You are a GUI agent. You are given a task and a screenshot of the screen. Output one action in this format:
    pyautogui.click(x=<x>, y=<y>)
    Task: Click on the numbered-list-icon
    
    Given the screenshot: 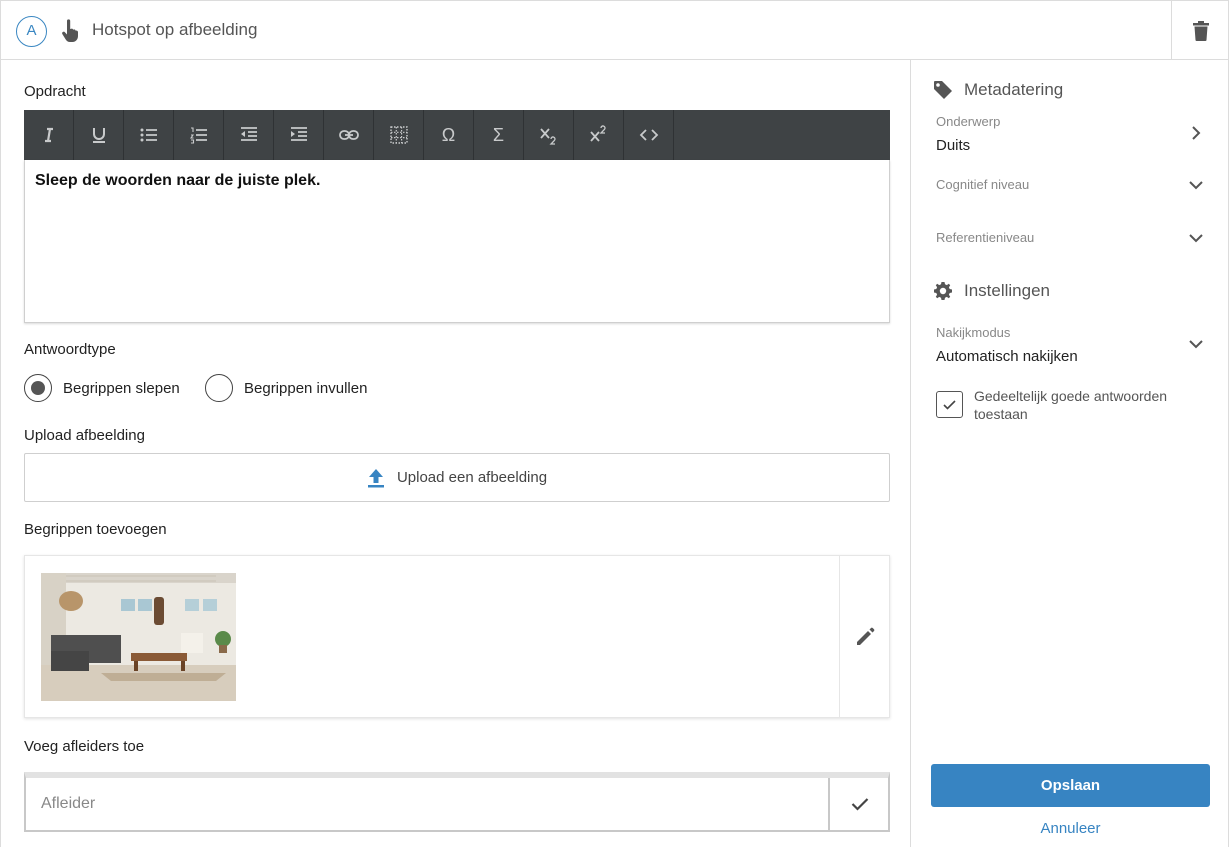 What is the action you would take?
    pyautogui.click(x=198, y=135)
    